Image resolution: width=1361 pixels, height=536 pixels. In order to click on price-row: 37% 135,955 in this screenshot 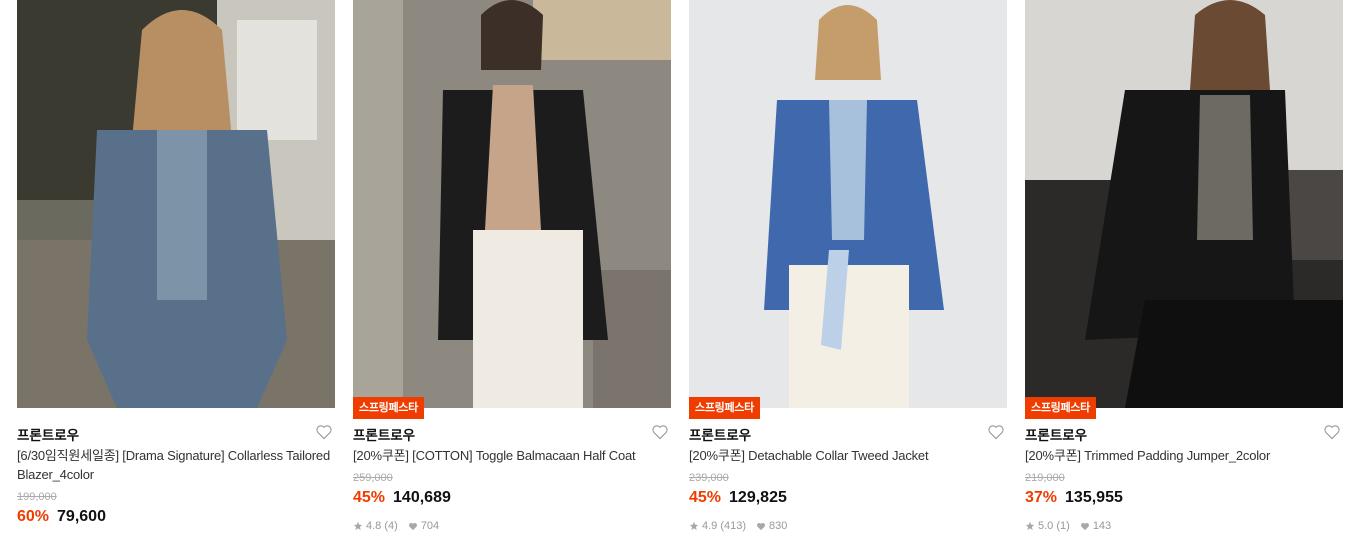, I will do `click(1184, 498)`.